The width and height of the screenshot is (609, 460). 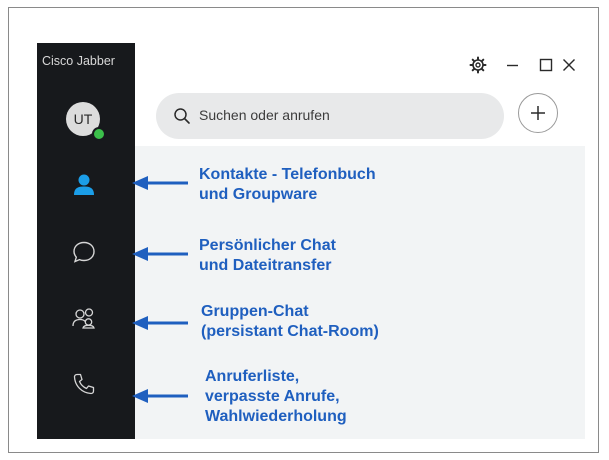 What do you see at coordinates (160, 254) in the screenshot?
I see `arrow-chat-icon` at bounding box center [160, 254].